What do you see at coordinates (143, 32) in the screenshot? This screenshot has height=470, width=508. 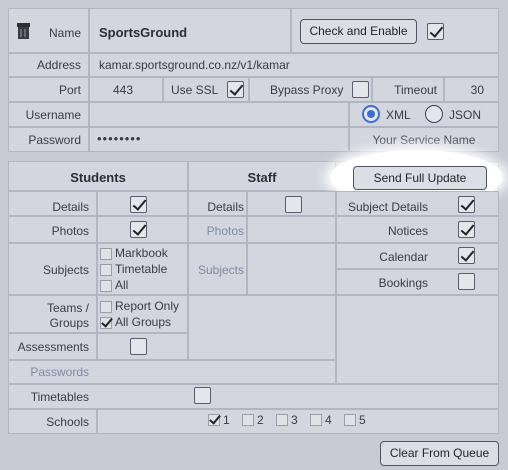 I see `name-field: SportsGround` at bounding box center [143, 32].